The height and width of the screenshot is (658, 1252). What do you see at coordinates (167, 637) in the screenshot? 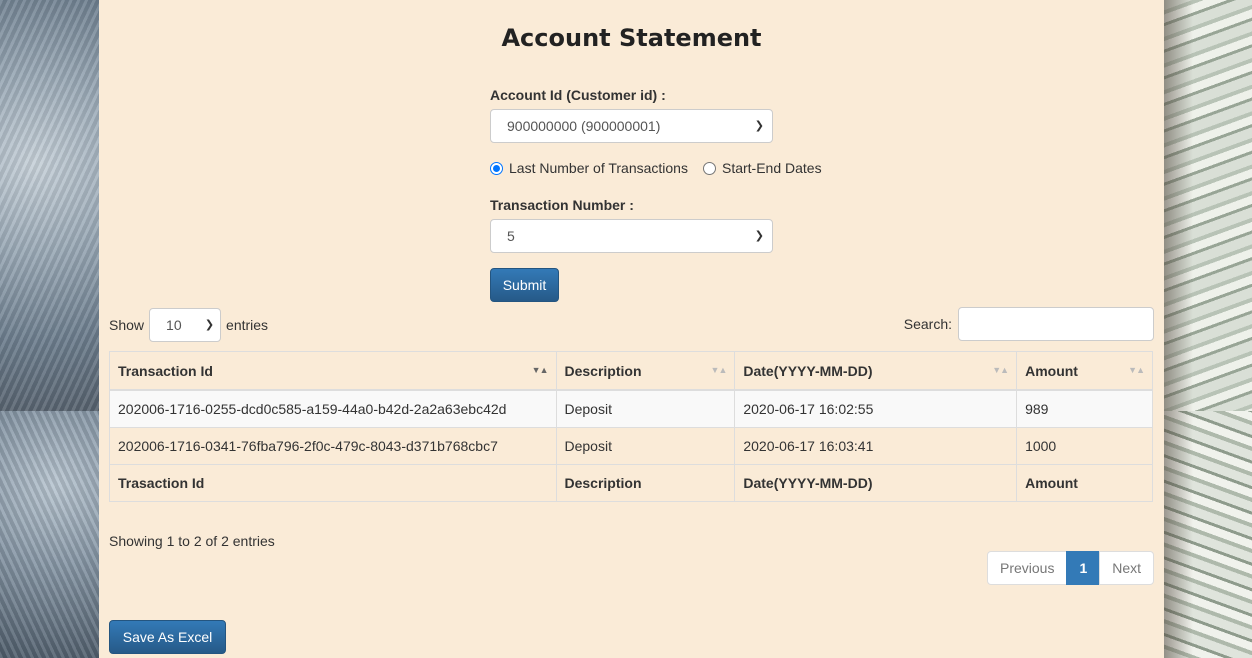
I see `save-as-excel-button: Save As Excel` at bounding box center [167, 637].